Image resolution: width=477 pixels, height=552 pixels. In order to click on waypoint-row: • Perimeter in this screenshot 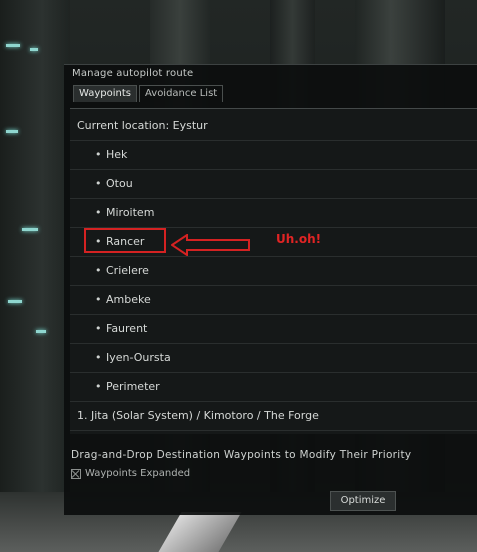, I will do `click(273, 387)`.